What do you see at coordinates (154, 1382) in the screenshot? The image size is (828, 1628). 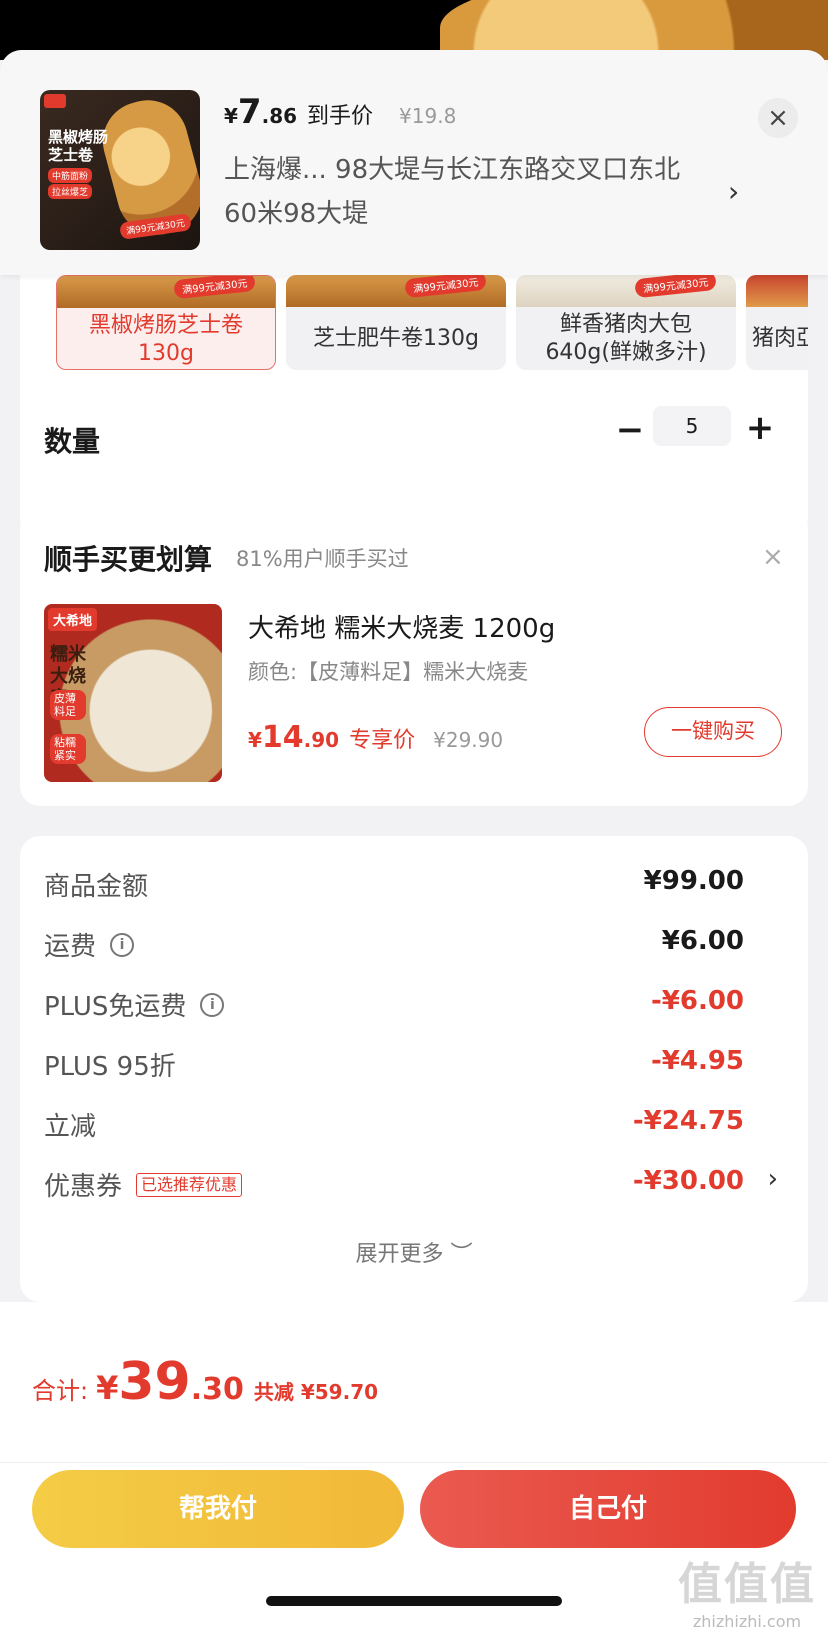 I see `total-integer: 39` at bounding box center [154, 1382].